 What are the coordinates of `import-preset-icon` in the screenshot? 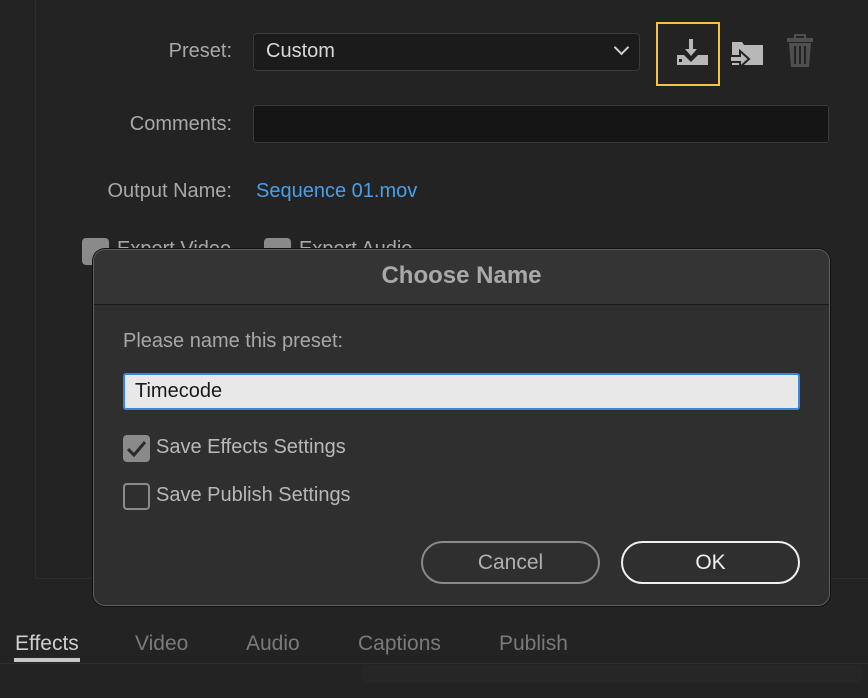 It's located at (746, 56).